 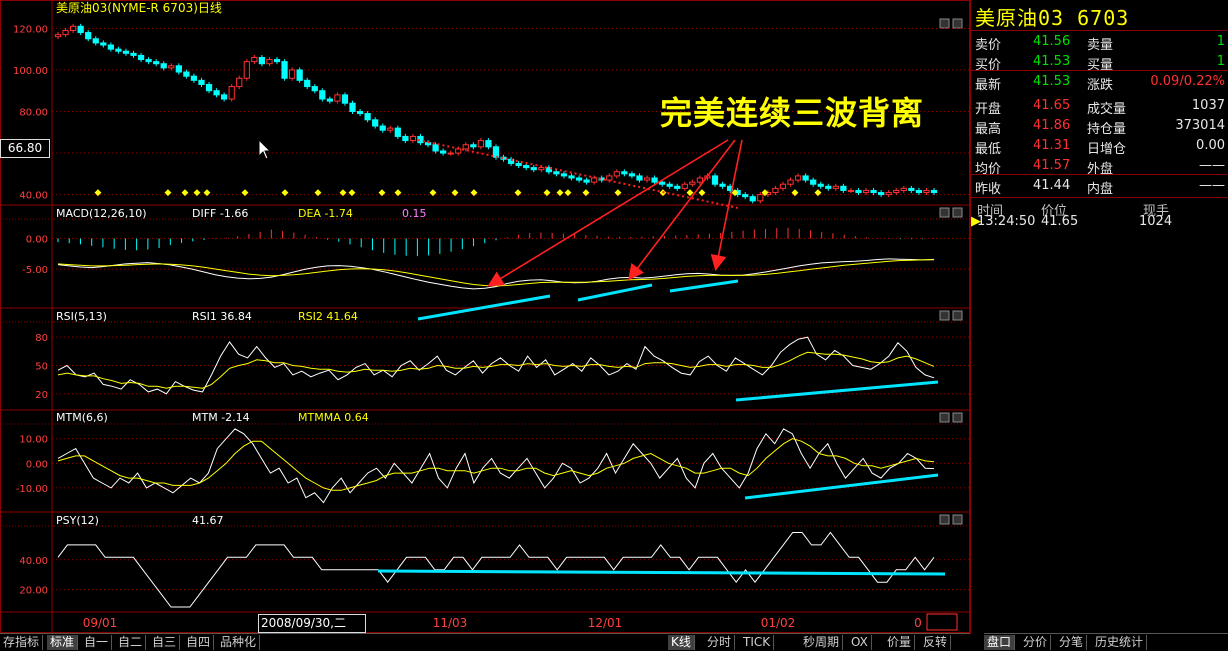 I want to click on mtm-mtmma-line, so click(x=496, y=464).